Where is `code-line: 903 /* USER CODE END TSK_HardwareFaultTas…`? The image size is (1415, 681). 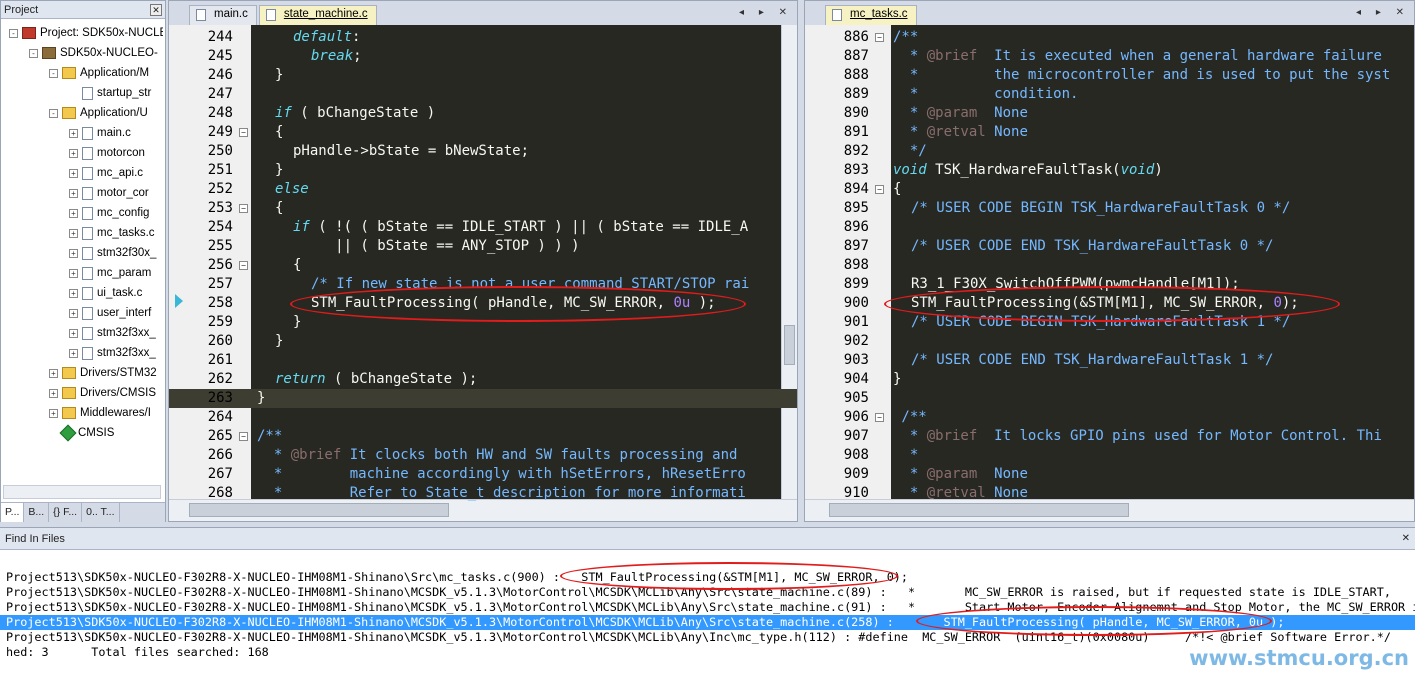
code-line: 903 /* USER CODE END TSK_HardwareFaultTas… is located at coordinates (1109, 360).